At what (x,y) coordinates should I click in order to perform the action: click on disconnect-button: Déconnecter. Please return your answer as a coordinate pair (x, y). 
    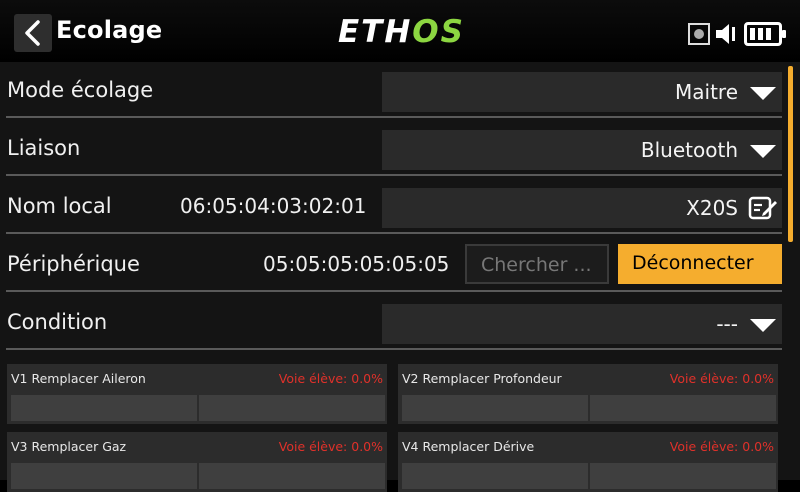
    Looking at the image, I should click on (700, 264).